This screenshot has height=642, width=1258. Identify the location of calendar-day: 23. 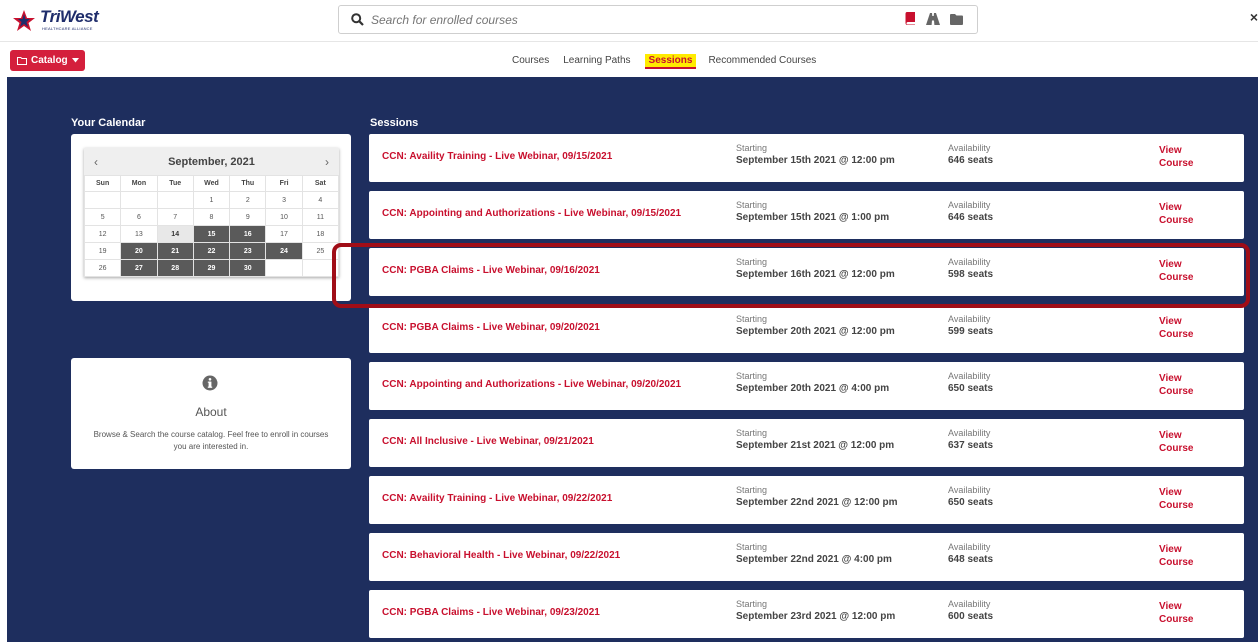
(248, 251).